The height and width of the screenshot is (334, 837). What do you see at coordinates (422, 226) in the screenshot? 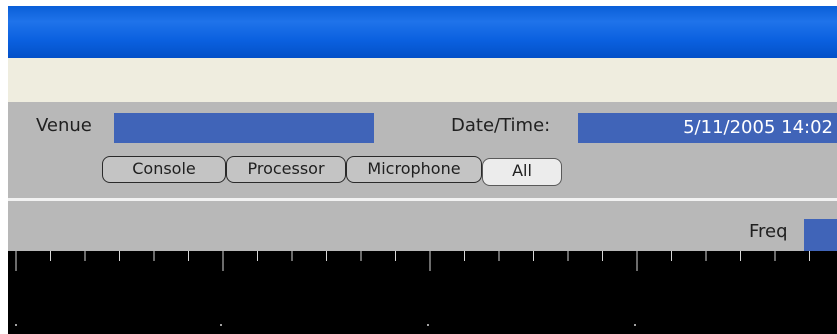
I see `graph-header: Freq` at bounding box center [422, 226].